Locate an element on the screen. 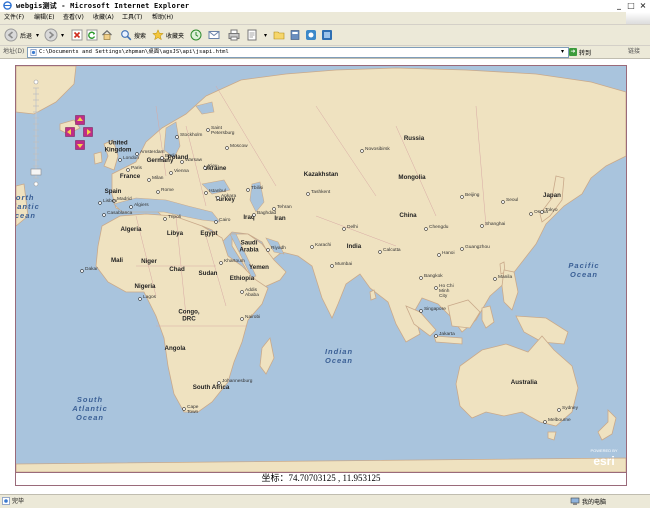  city-chengdu: Chengdu is located at coordinates (436, 227).